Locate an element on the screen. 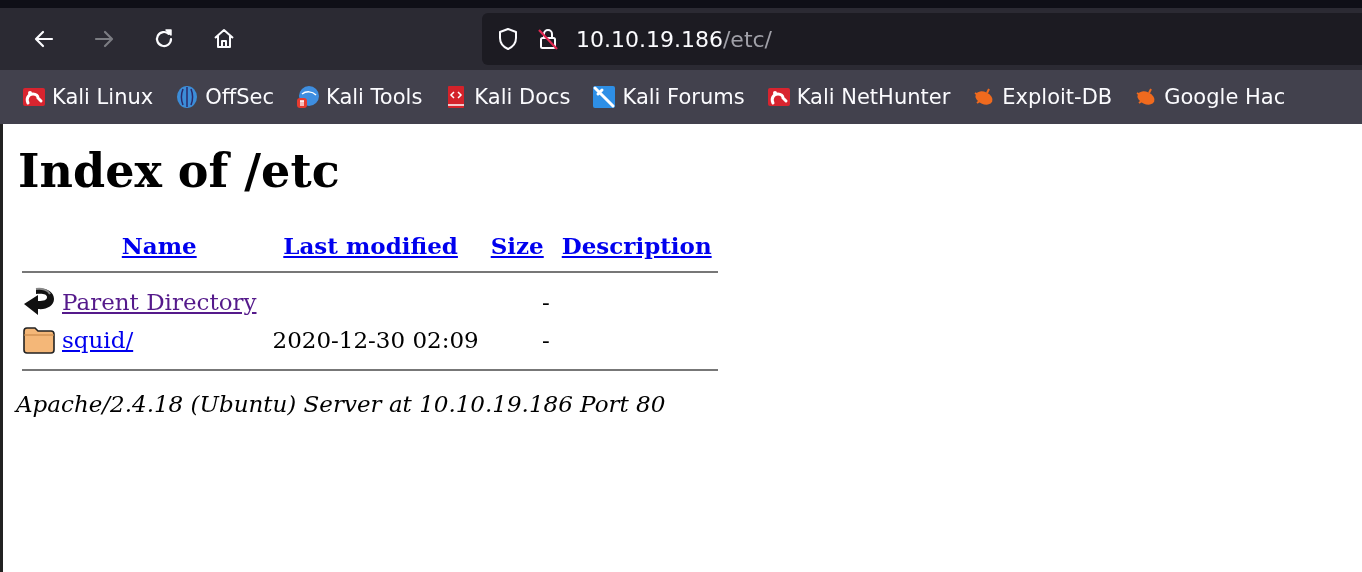 The height and width of the screenshot is (572, 1362). column-header-link: Size is located at coordinates (517, 245).